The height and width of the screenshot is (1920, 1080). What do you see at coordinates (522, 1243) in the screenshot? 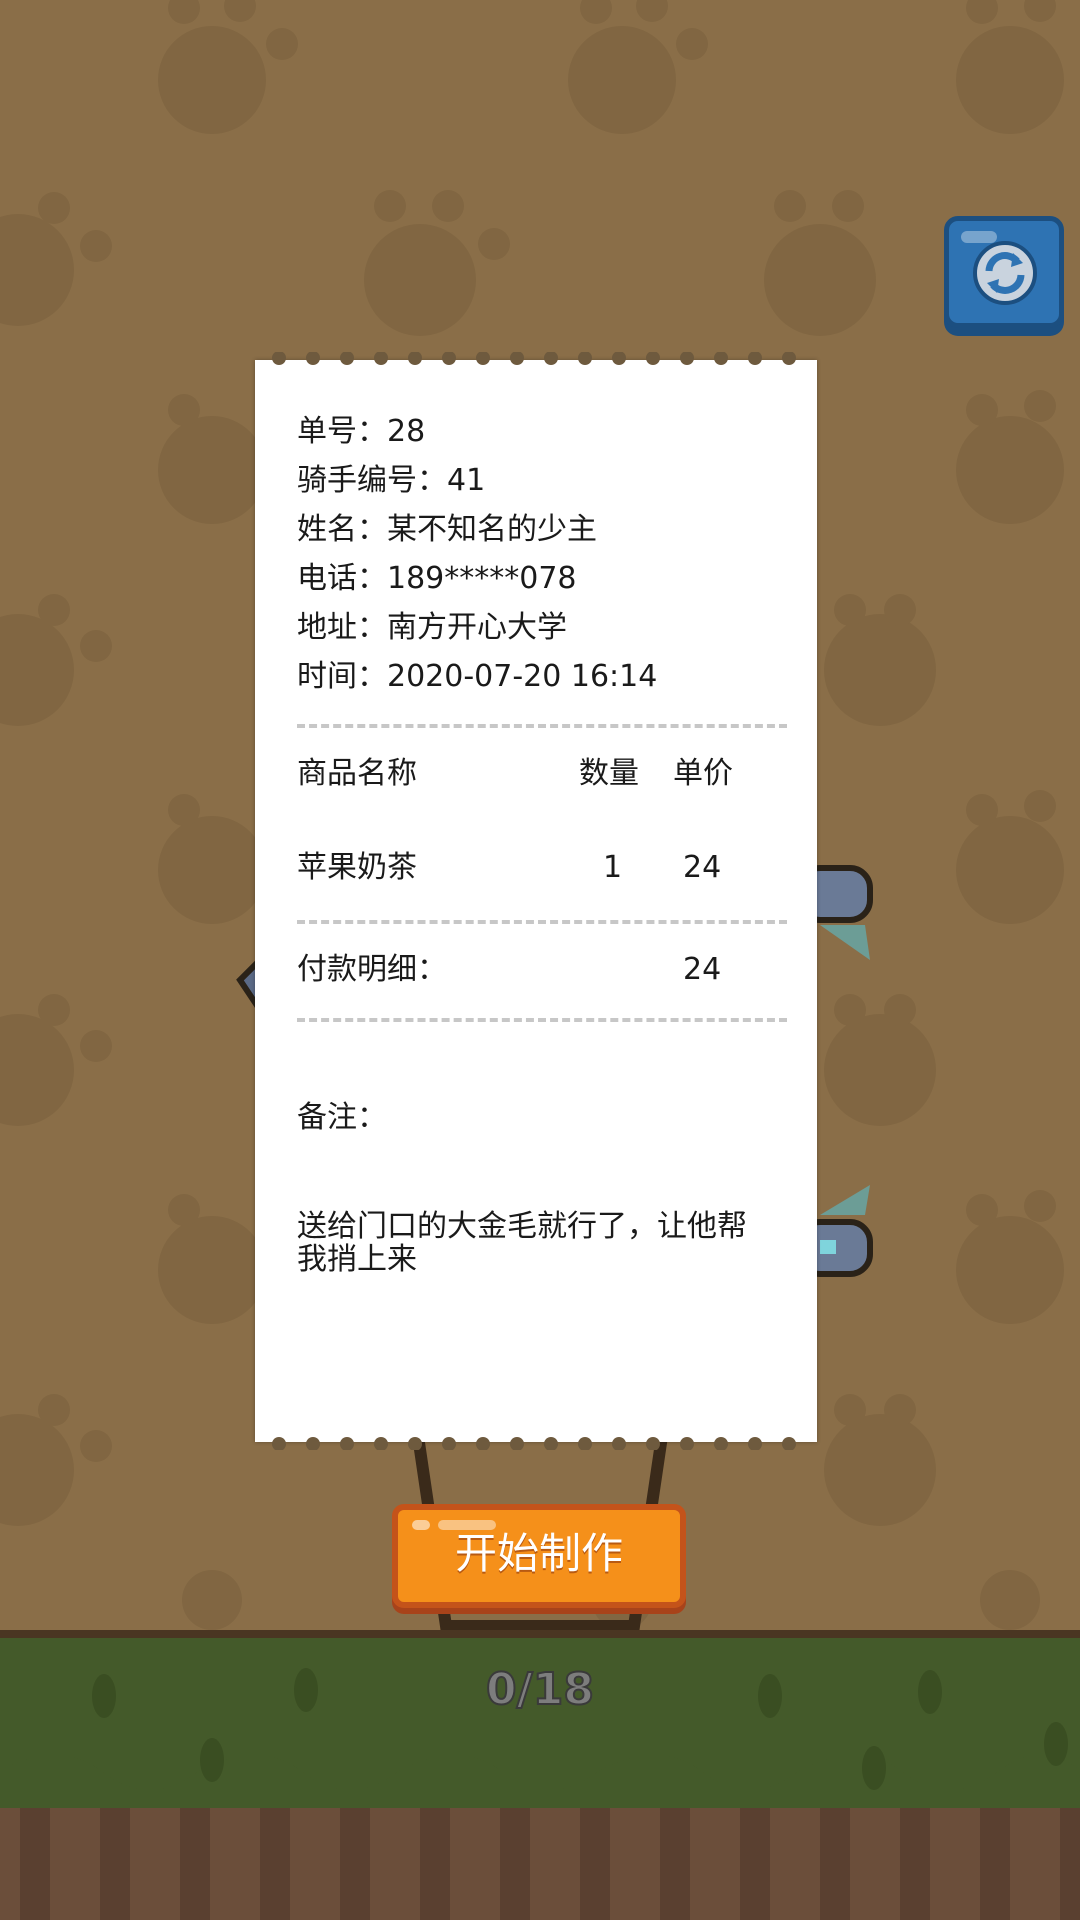
I see `note-text: 送给门口的大金毛就行了，让他帮我捎上来` at bounding box center [522, 1243].